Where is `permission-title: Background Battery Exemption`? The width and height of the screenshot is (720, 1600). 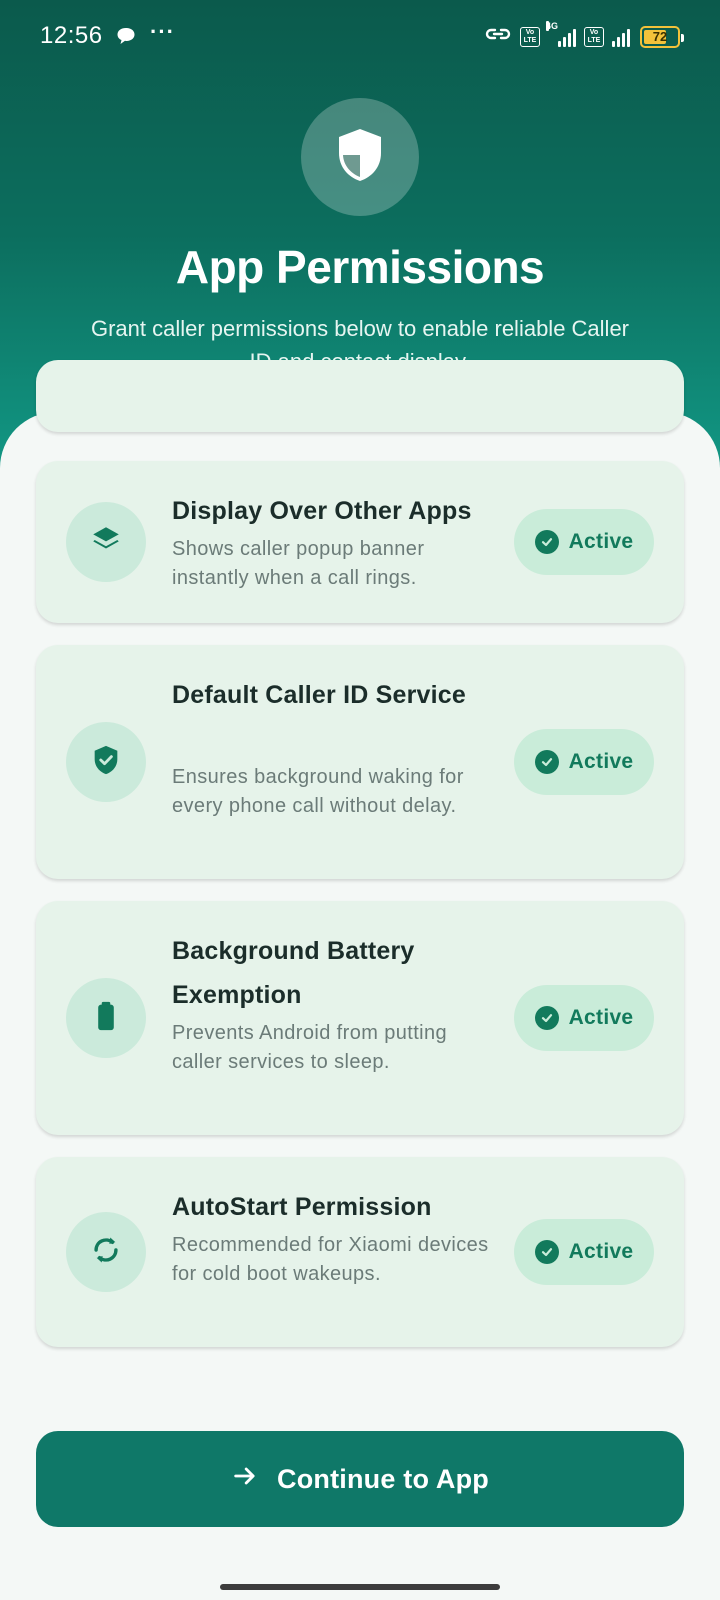
permission-title: Background Battery Exemption is located at coordinates (293, 973).